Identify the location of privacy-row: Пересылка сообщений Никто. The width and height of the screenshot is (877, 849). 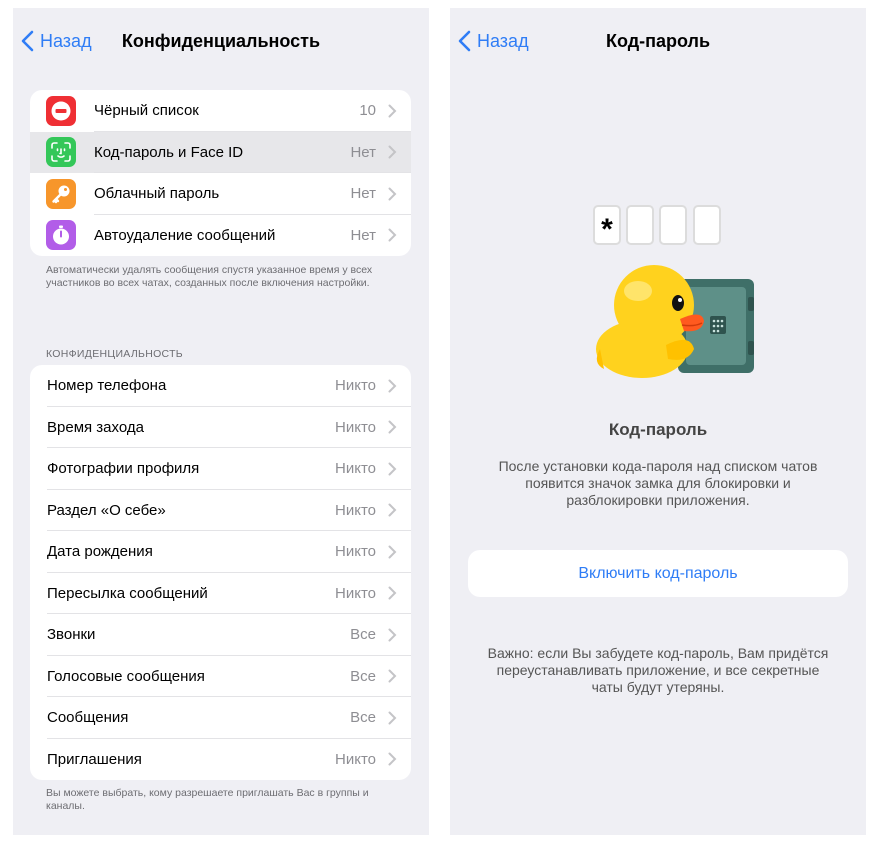
(220, 593).